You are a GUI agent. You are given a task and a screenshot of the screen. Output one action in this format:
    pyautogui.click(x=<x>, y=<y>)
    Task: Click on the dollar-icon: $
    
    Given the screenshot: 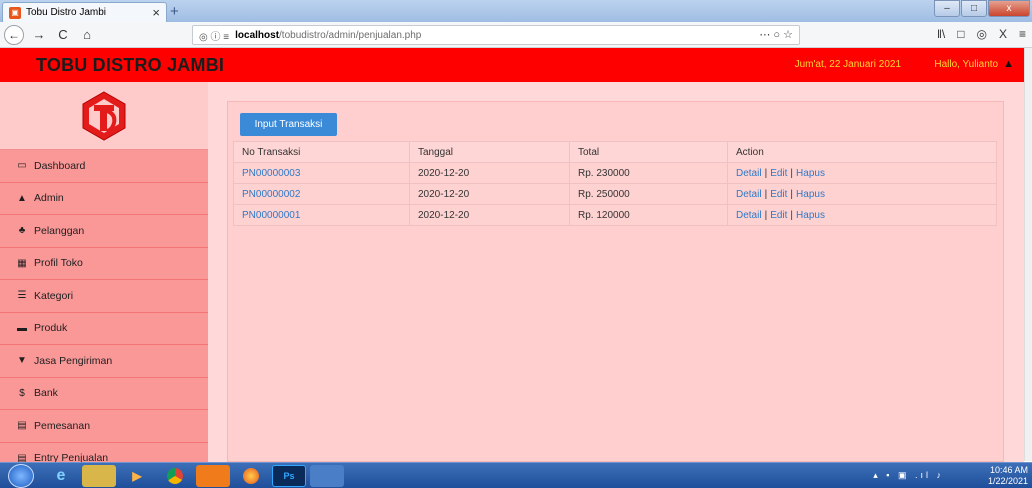 What is the action you would take?
    pyautogui.click(x=22, y=393)
    